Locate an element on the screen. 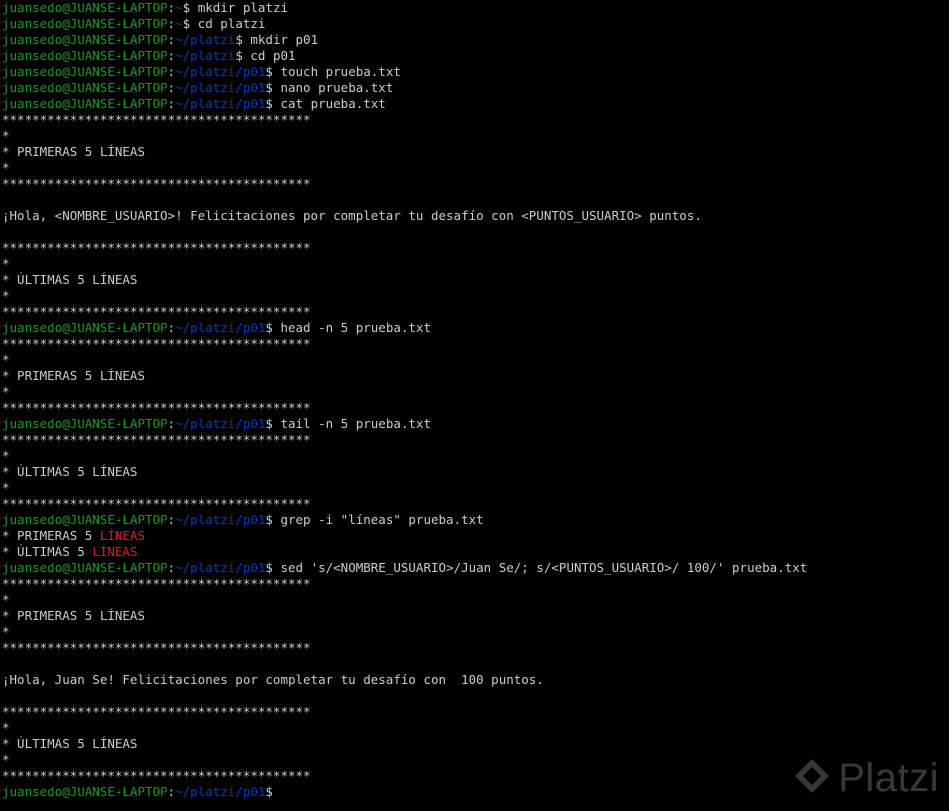 This screenshot has width=949, height=811. terminal-text: * PRIMERAS 5 LÍNEAS is located at coordinates (73, 375).